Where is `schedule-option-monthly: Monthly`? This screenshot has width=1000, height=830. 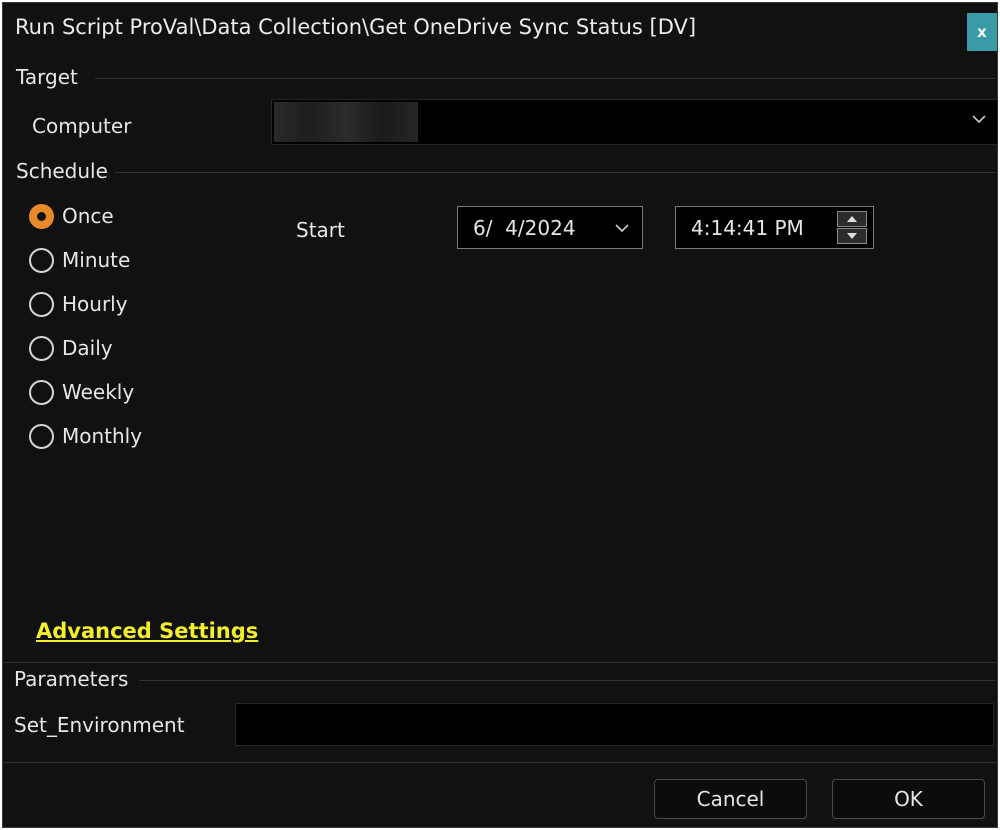 schedule-option-monthly: Monthly is located at coordinates (85, 436).